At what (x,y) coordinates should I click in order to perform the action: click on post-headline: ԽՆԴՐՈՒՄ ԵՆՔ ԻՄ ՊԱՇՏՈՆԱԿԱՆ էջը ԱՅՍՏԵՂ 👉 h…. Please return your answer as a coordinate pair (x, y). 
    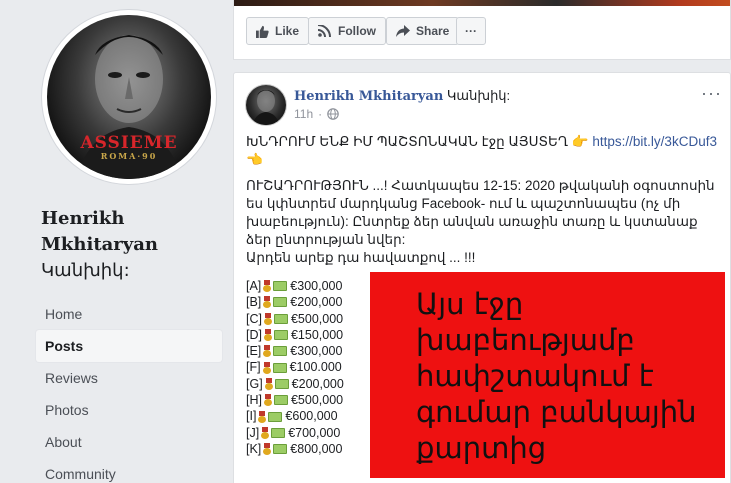
    Looking at the image, I should click on (485, 151).